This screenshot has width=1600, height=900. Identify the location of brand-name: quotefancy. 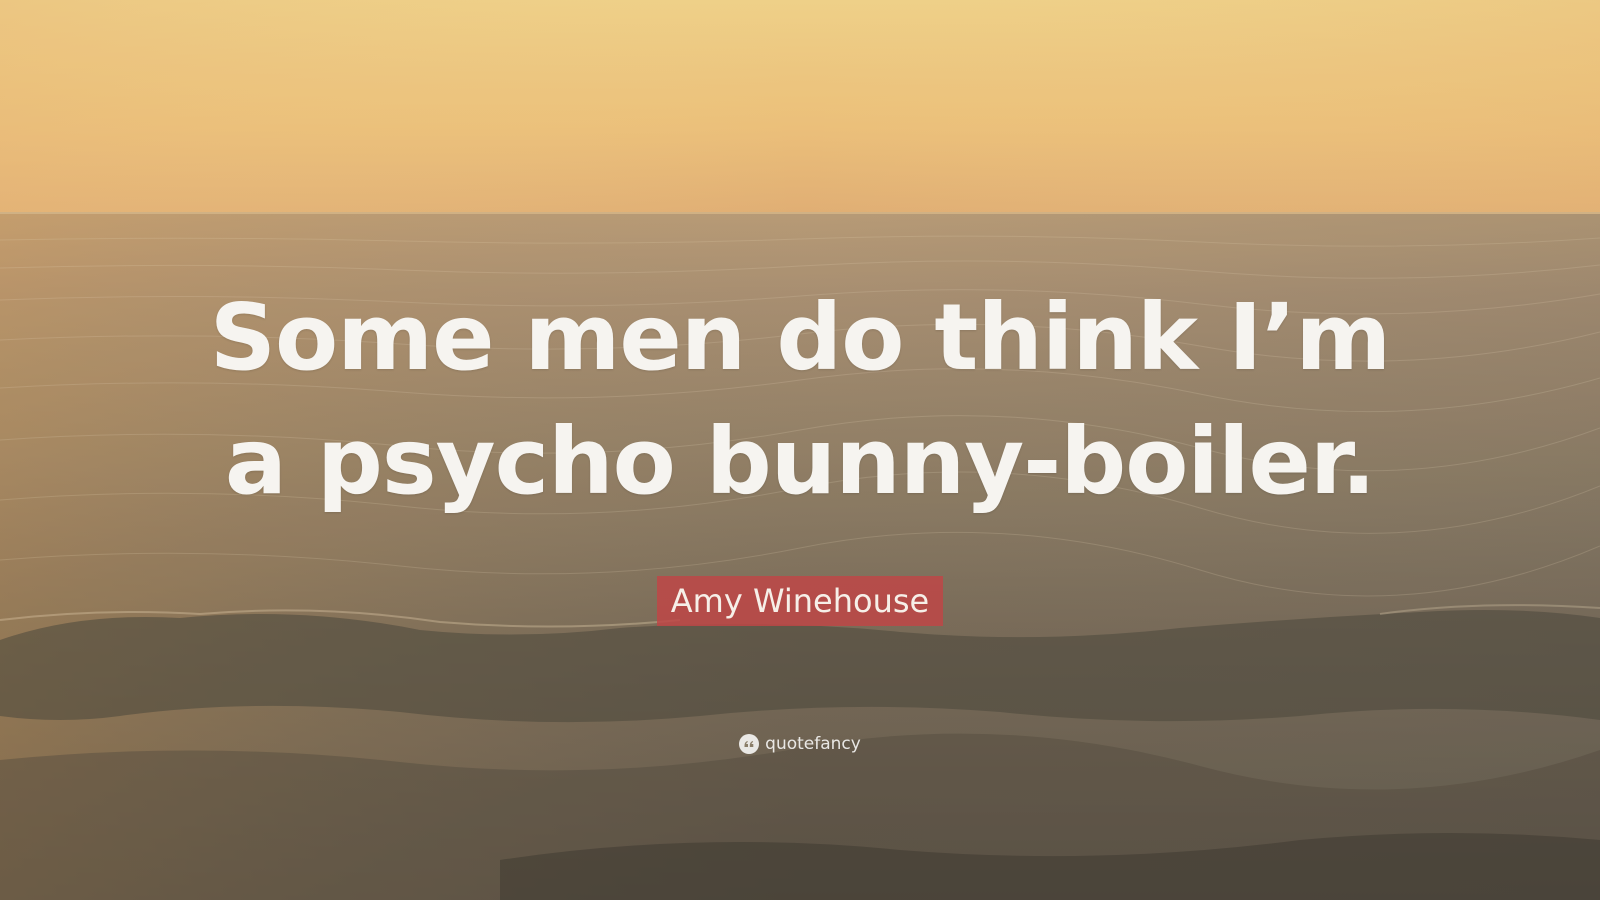
(813, 744).